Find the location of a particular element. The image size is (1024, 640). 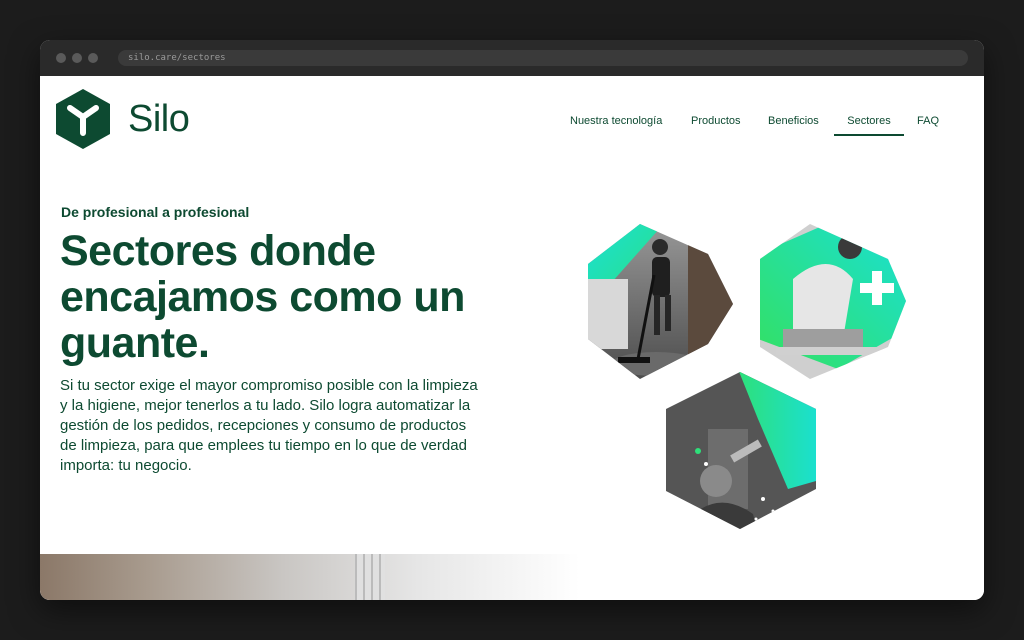

nav-link-nuestra-tecnologia: Nuestra tecnología is located at coordinates (616, 121).